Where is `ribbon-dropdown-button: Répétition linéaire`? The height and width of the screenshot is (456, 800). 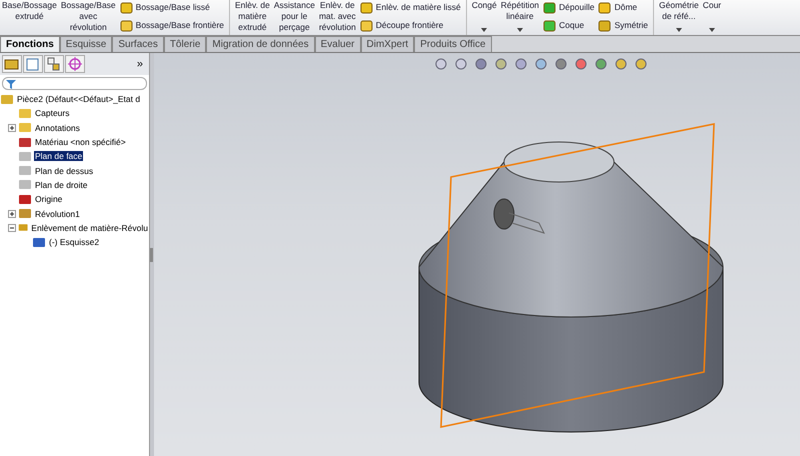 ribbon-dropdown-button: Répétition linéaire is located at coordinates (520, 17).